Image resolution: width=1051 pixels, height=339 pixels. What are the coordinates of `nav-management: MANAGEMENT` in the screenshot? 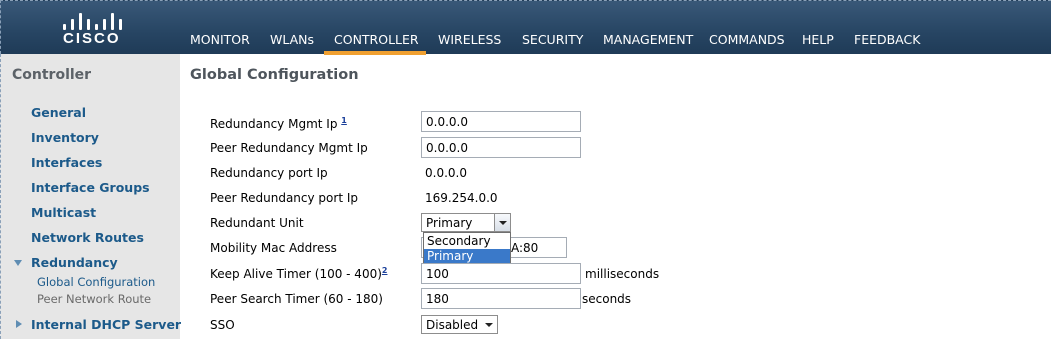 It's located at (648, 39).